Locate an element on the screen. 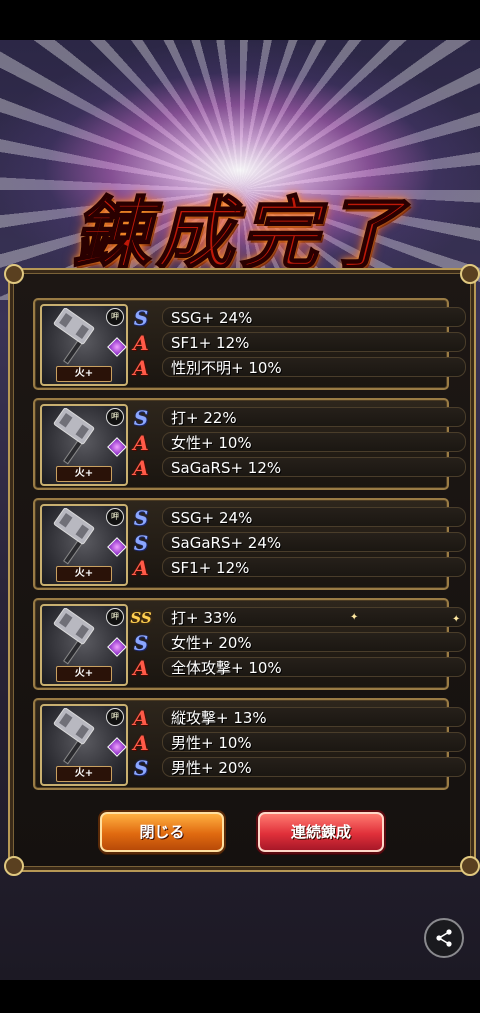 This screenshot has height=1013, width=480. effect-row: A 性別不明+ 10% is located at coordinates (298, 368).